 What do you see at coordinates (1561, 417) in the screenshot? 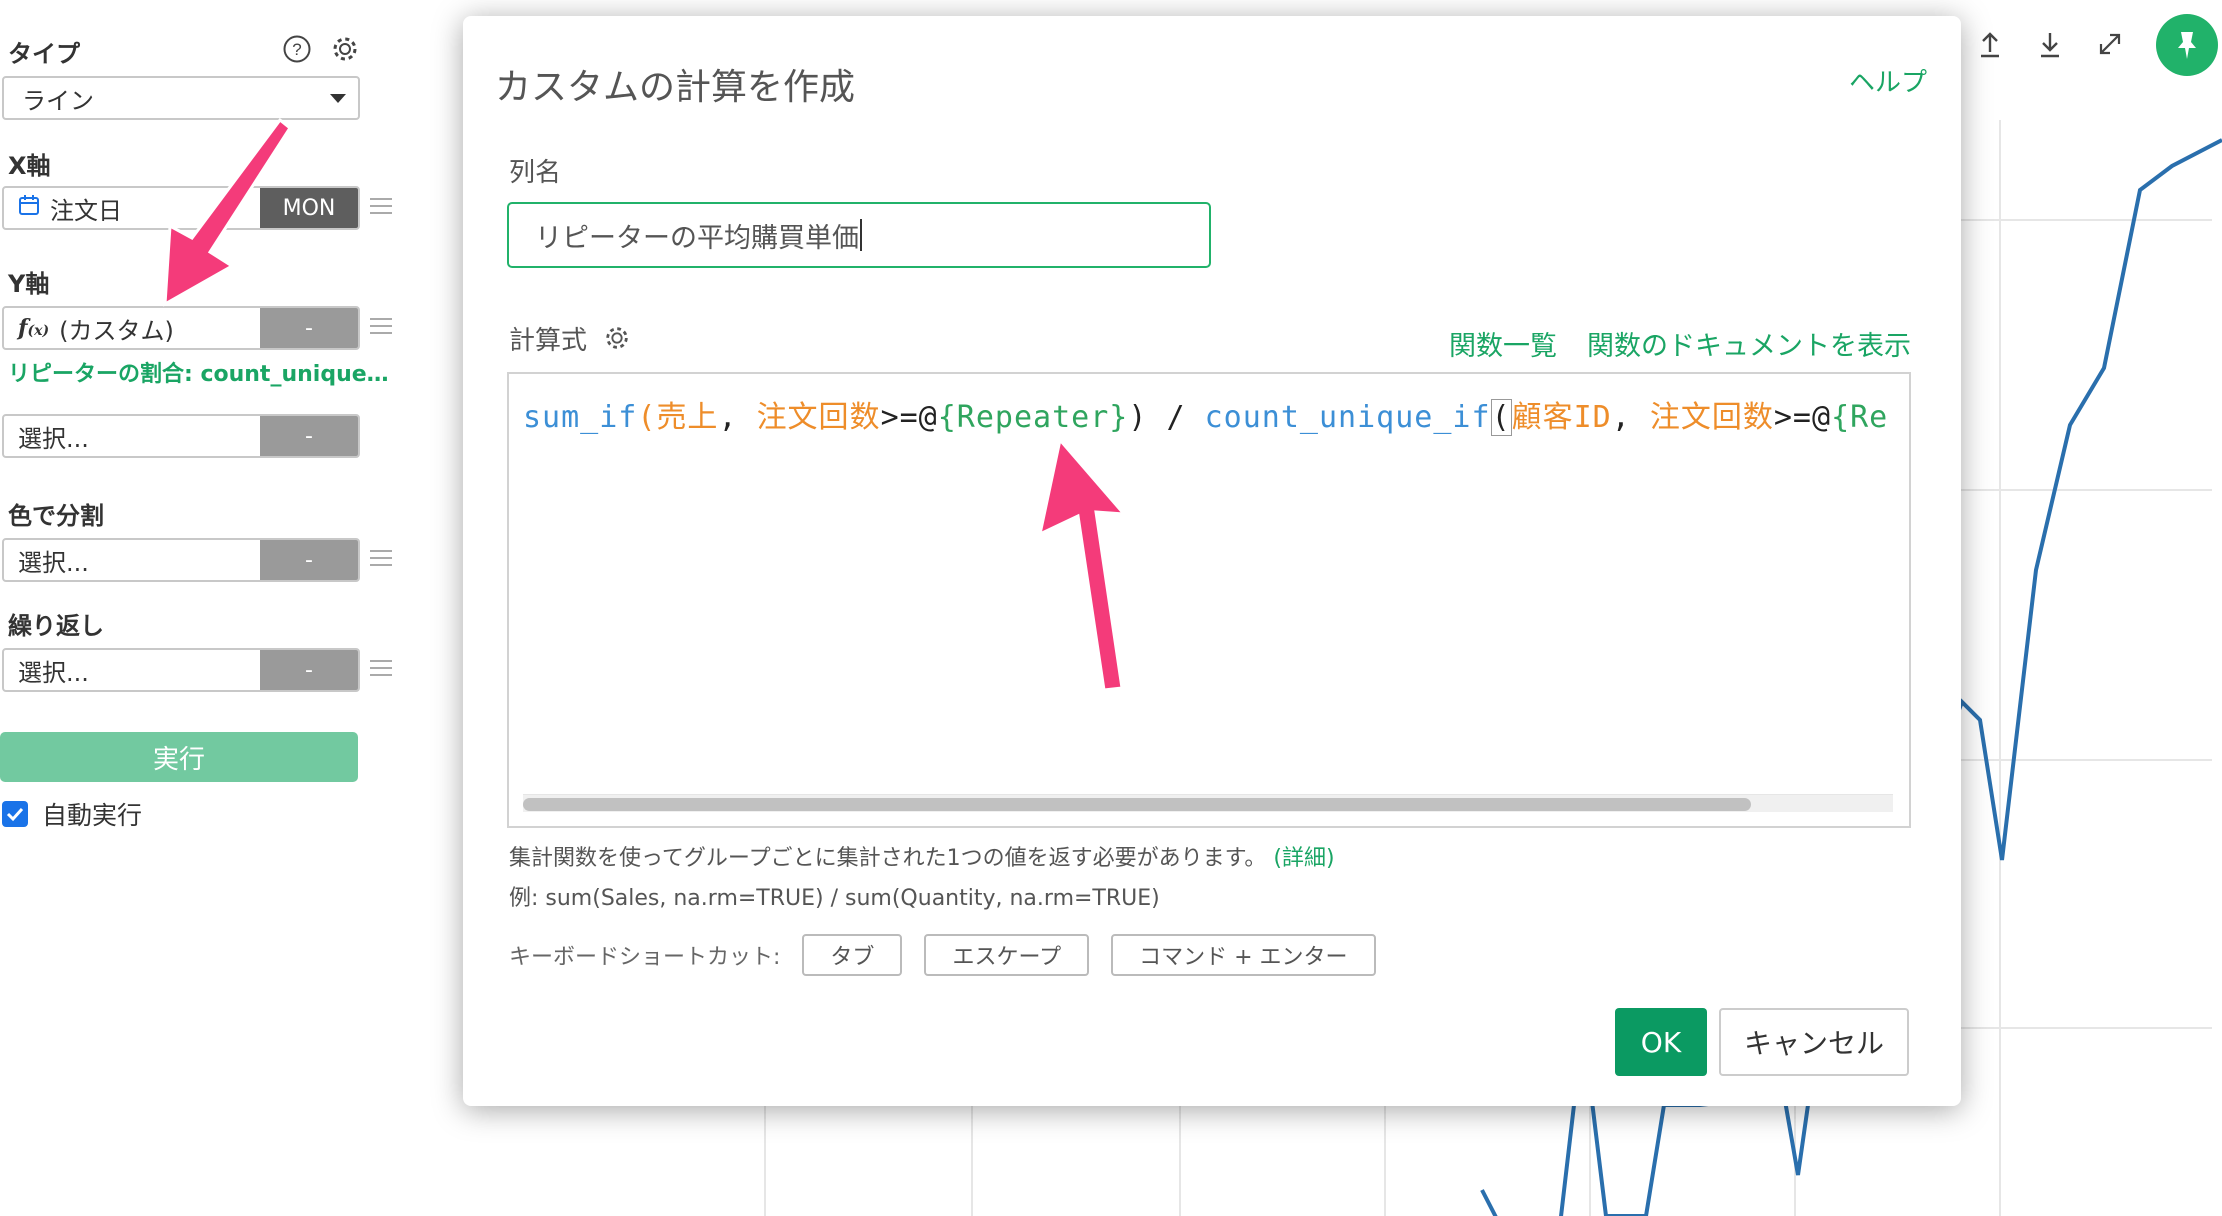
I see `formula-token: 顧客ID` at bounding box center [1561, 417].